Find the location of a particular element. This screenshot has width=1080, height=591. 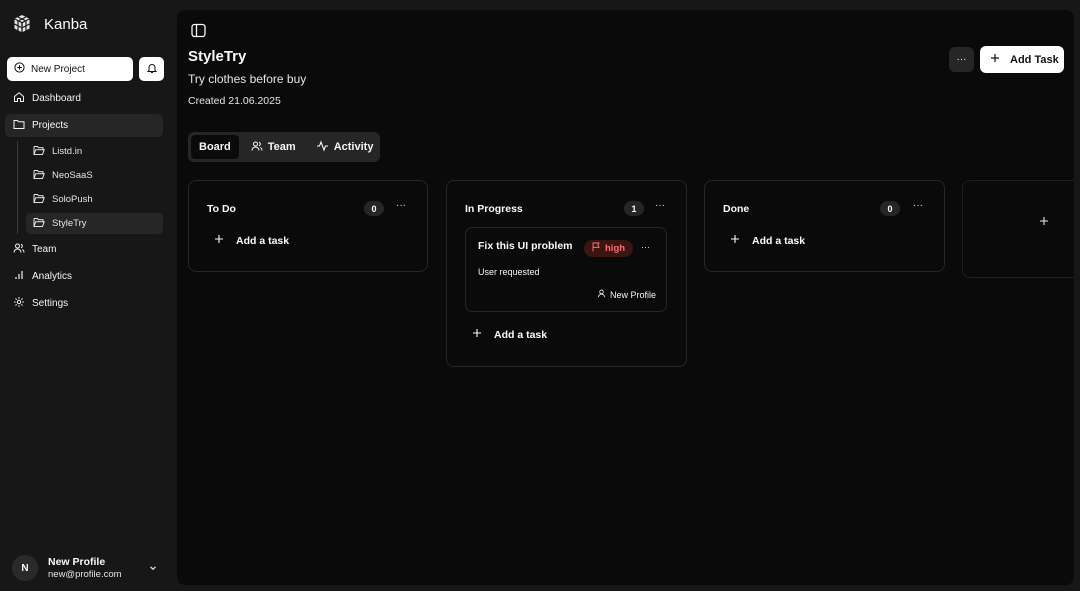

task-more-button: ··· is located at coordinates (645, 247).